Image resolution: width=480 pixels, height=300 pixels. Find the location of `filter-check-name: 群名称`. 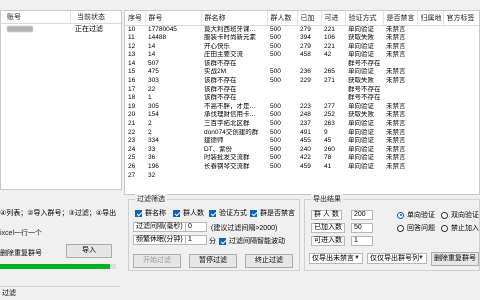

filter-check-name: 群名称 is located at coordinates (150, 213).